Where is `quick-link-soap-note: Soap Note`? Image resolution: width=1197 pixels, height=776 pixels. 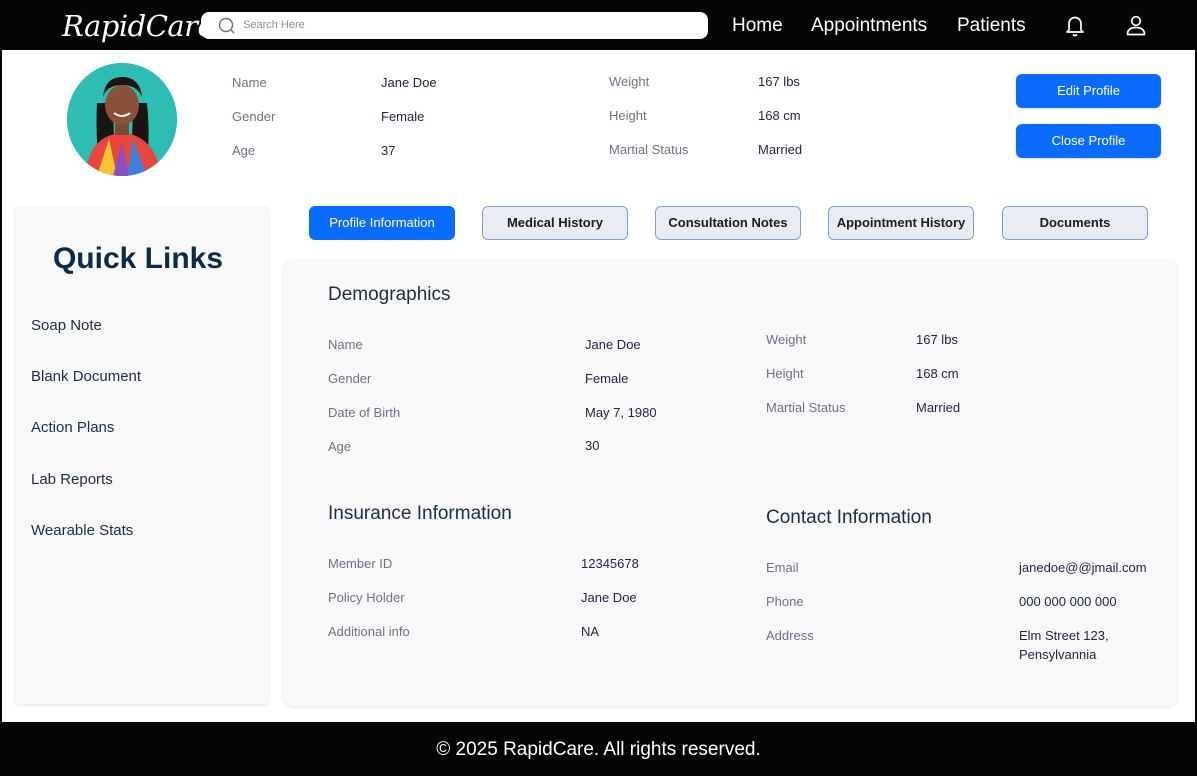
quick-link-soap-note: Soap Note is located at coordinates (66, 326).